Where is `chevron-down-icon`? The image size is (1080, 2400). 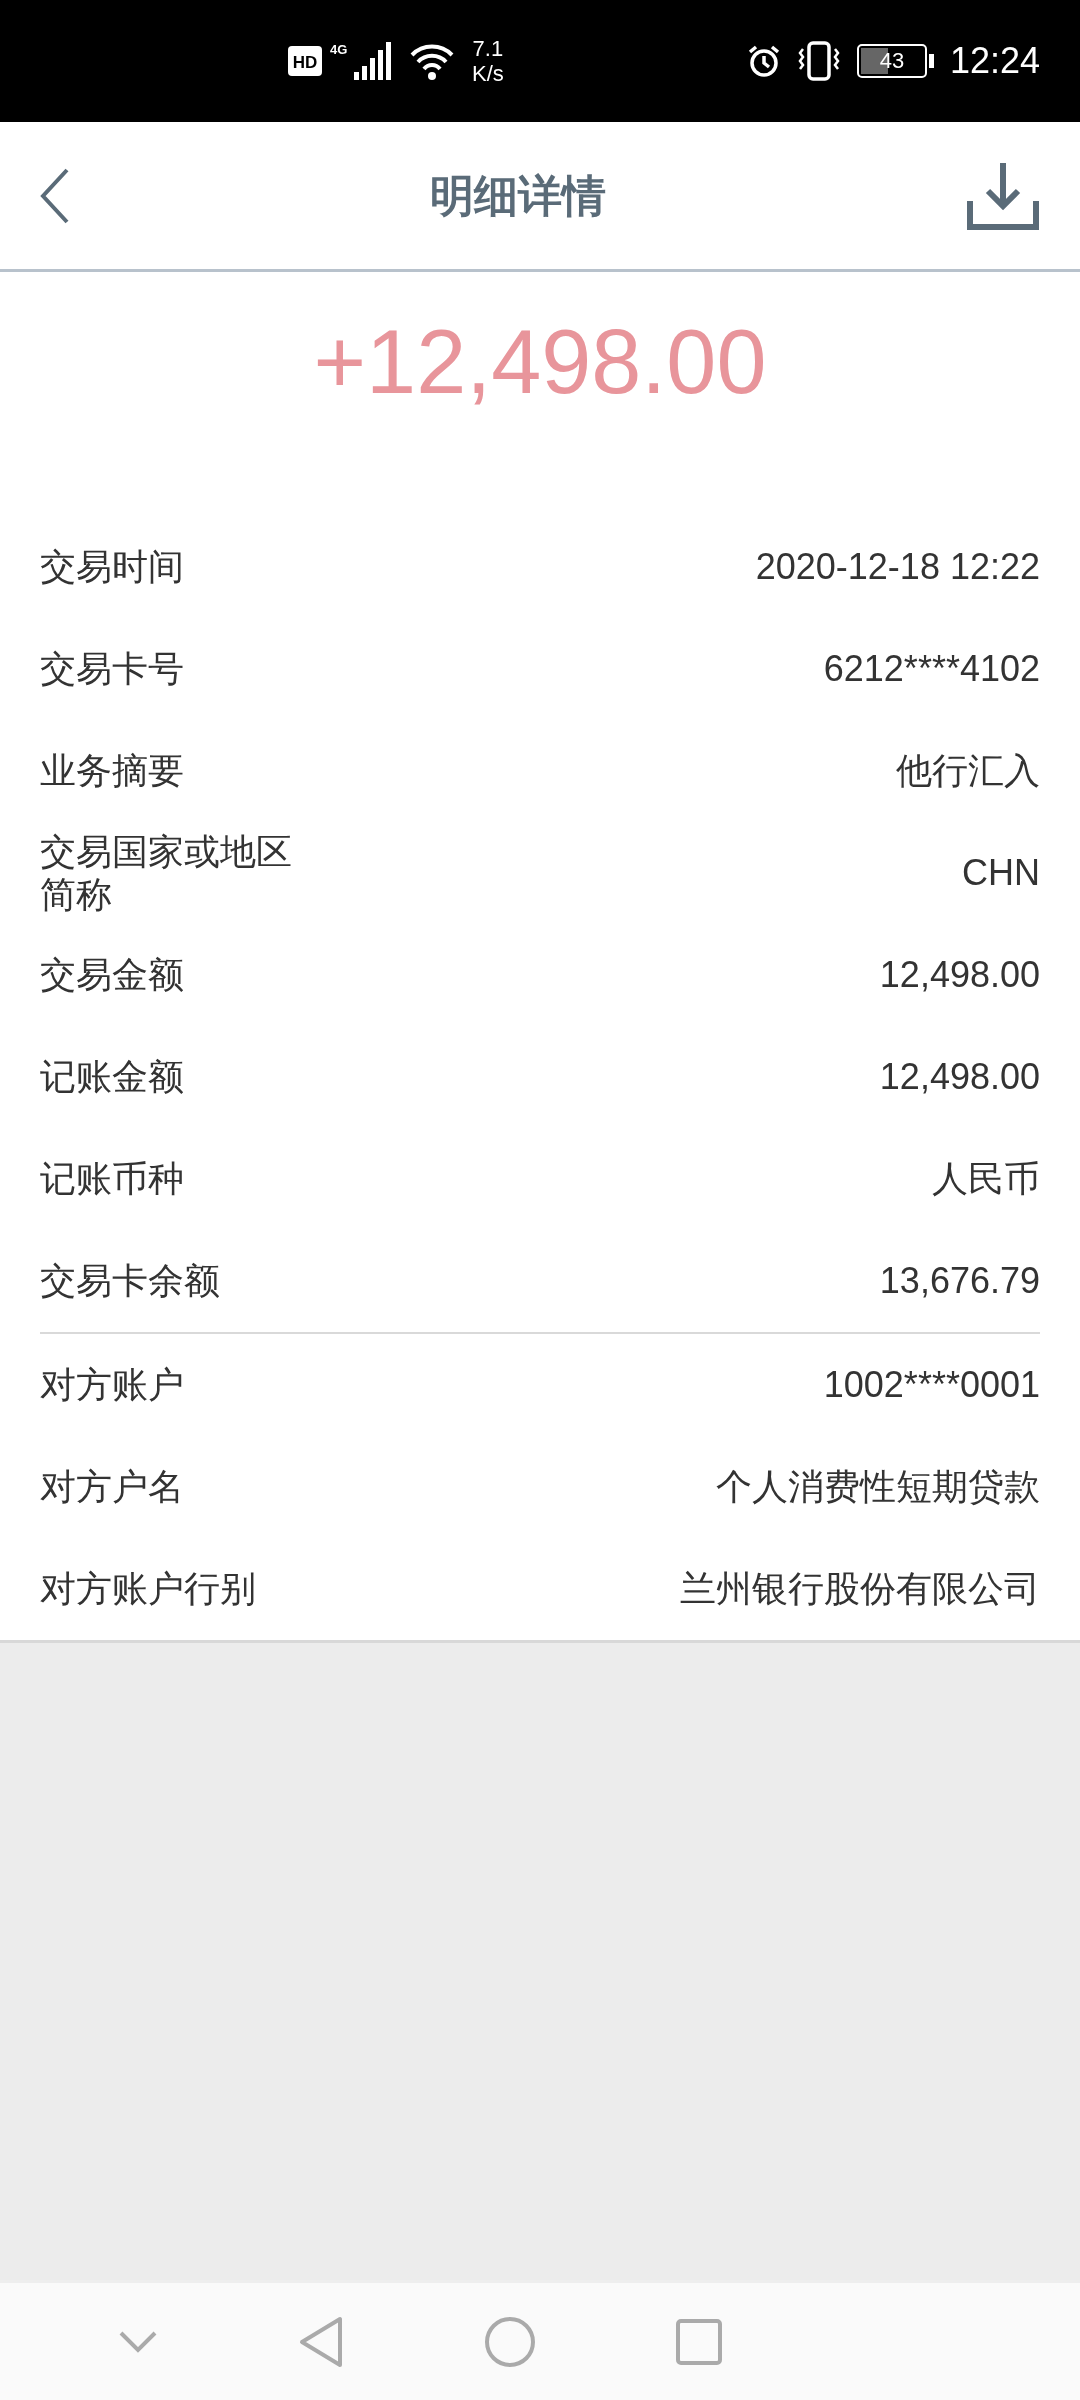 chevron-down-icon is located at coordinates (138, 2341).